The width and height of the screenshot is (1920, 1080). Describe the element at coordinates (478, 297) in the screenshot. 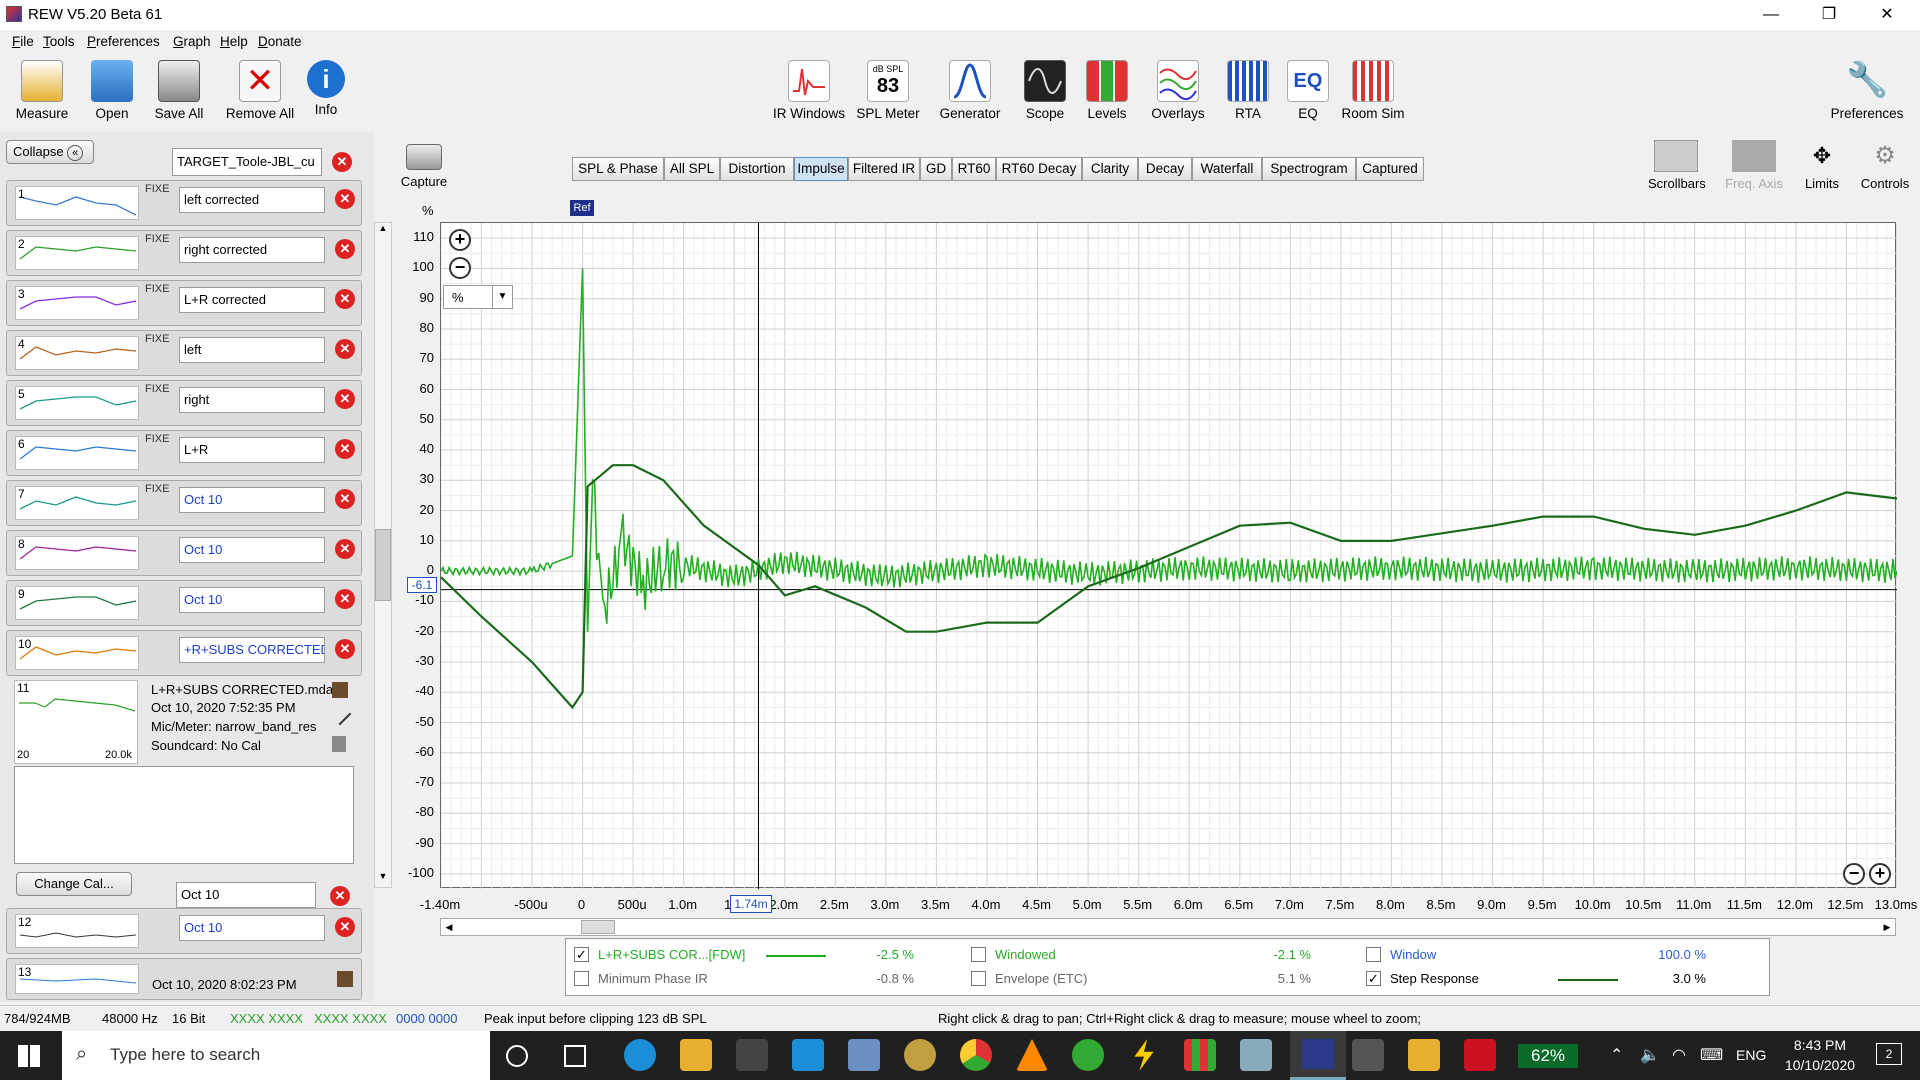

I see `unit-select: % ▼` at that location.